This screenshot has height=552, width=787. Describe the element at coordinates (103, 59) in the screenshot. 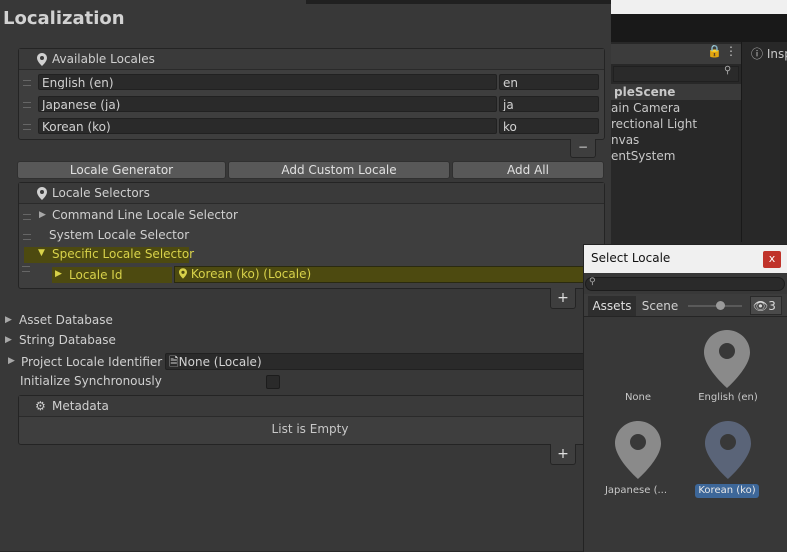

I see `available-locales-title: Available Locales` at that location.